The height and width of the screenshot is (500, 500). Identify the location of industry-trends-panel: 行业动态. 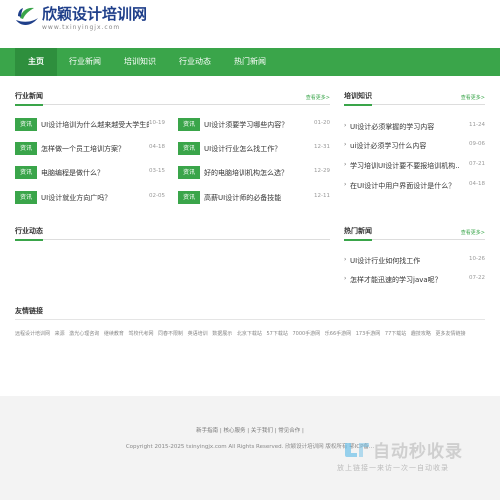
(172, 256).